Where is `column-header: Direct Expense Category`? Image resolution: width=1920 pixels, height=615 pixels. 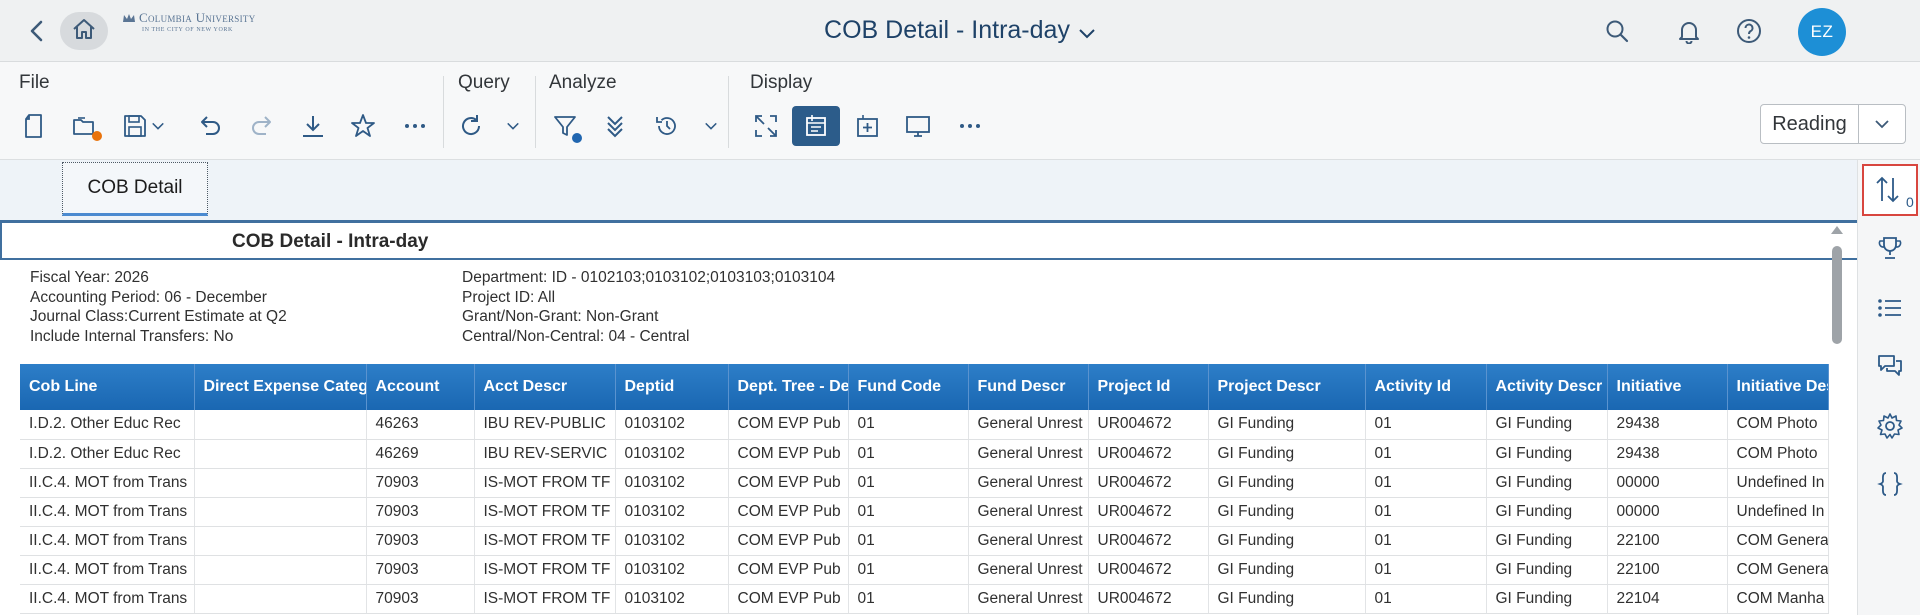
column-header: Direct Expense Category is located at coordinates (280, 387).